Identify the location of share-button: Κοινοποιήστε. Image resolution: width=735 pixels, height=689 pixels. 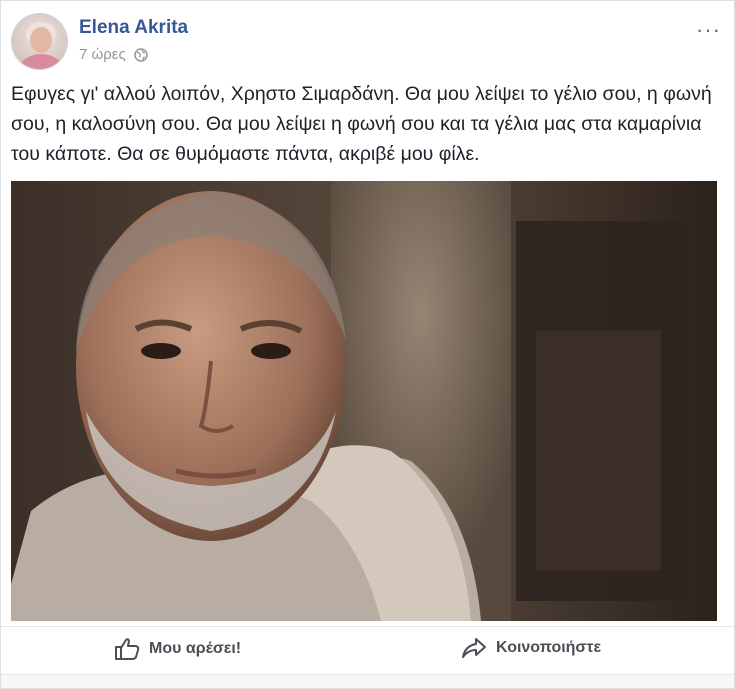
(531, 648).